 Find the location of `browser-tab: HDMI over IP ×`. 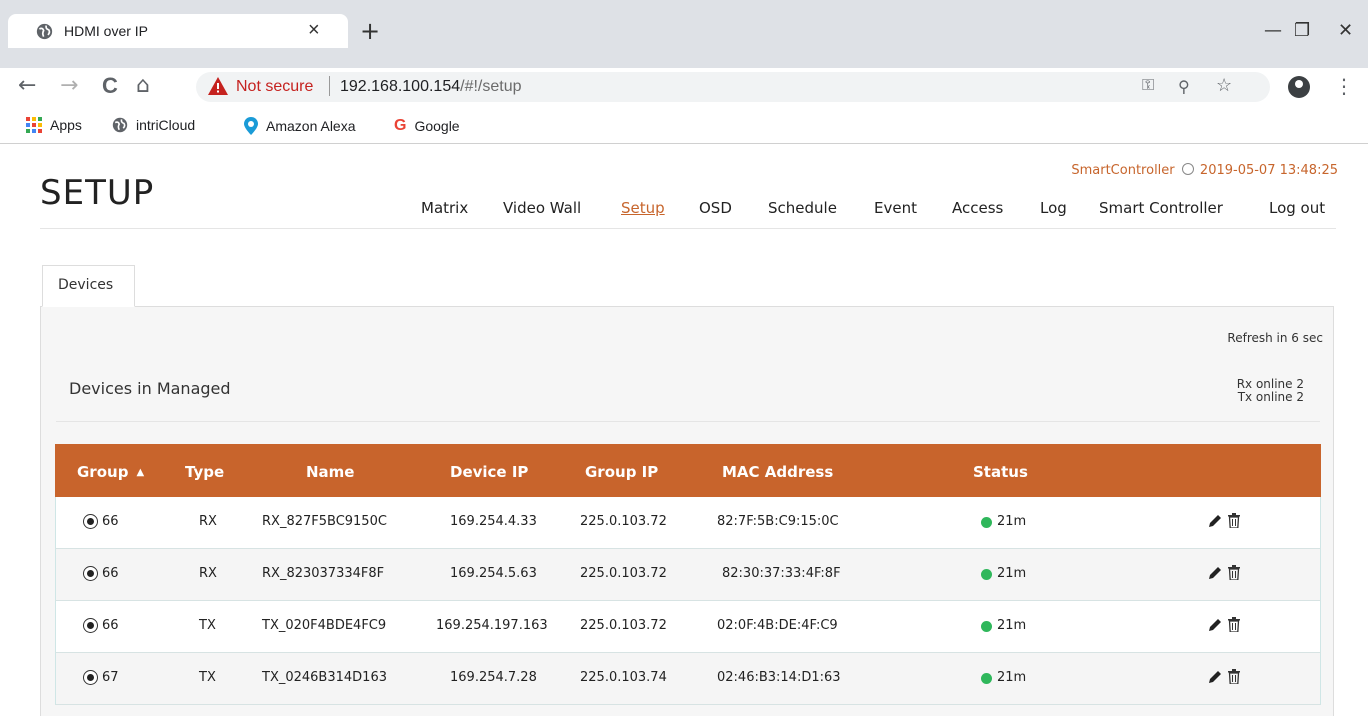

browser-tab: HDMI over IP × is located at coordinates (178, 31).